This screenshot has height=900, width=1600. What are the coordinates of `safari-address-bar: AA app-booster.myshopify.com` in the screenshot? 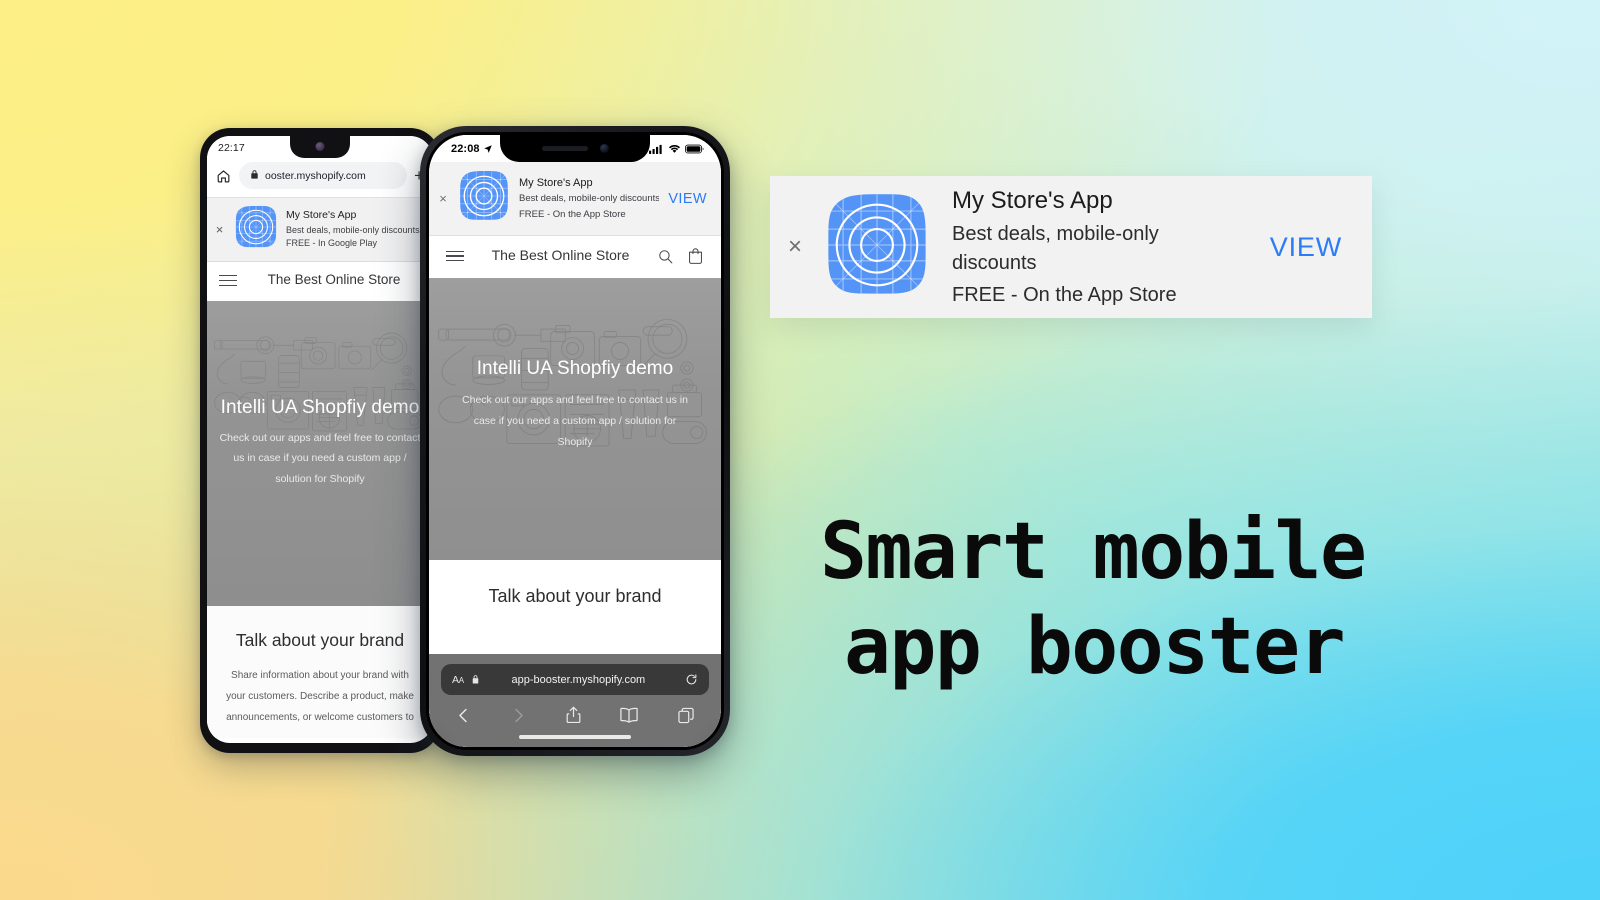 It's located at (575, 679).